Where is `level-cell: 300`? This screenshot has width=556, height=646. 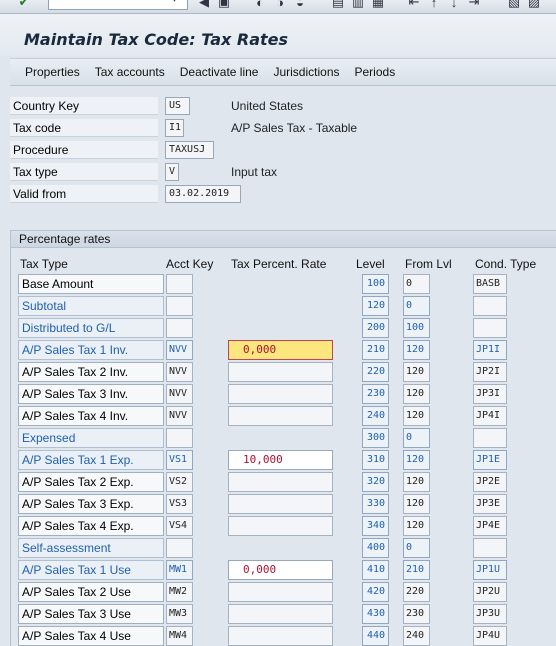 level-cell: 300 is located at coordinates (375, 438).